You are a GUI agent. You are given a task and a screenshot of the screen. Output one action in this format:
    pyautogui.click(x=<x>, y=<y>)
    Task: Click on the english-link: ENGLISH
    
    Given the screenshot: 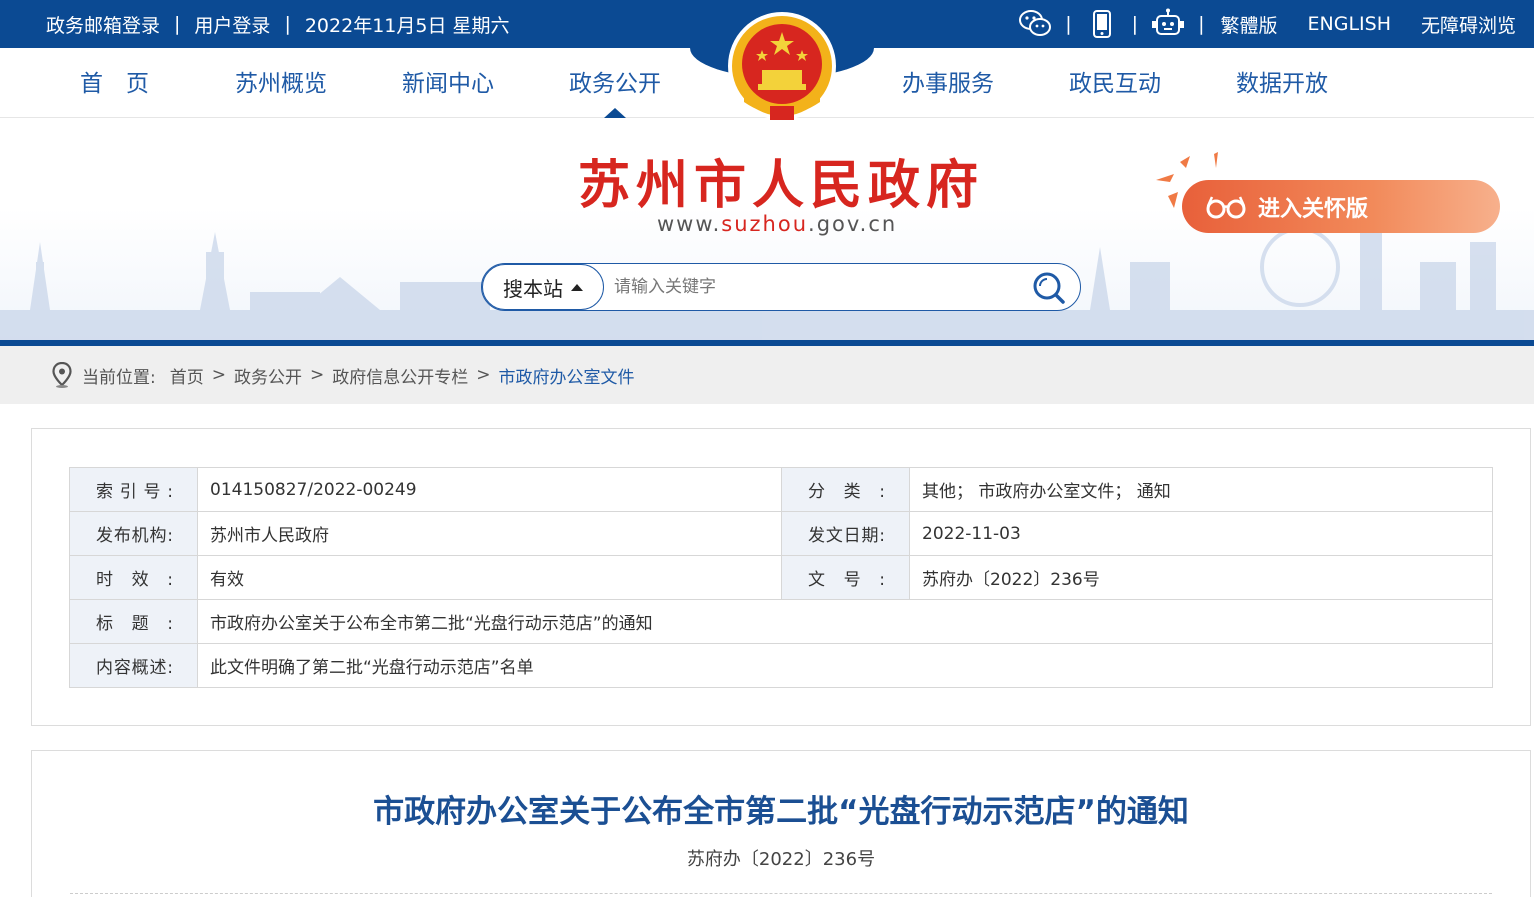 What is the action you would take?
    pyautogui.click(x=1349, y=24)
    